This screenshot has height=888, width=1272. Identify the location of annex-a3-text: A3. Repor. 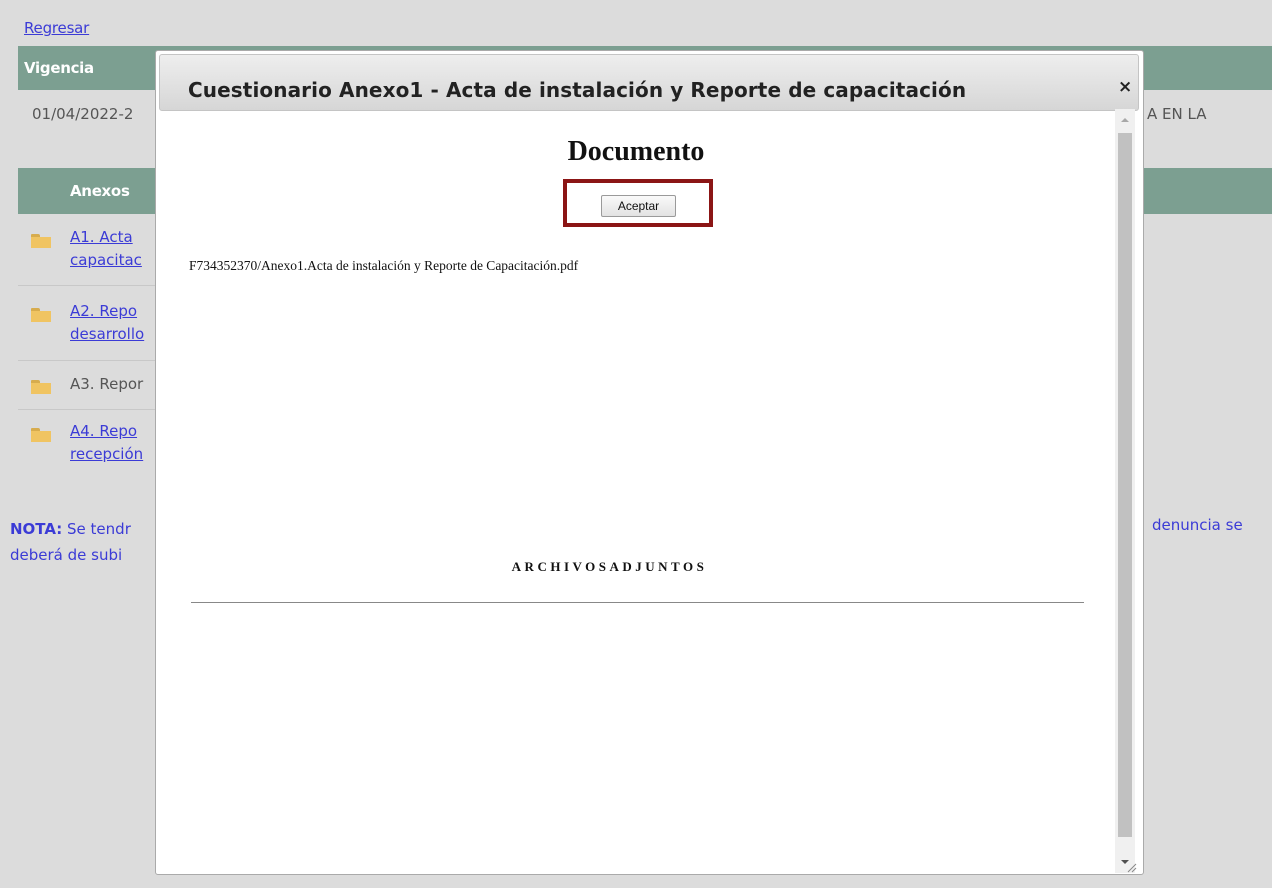
(107, 384).